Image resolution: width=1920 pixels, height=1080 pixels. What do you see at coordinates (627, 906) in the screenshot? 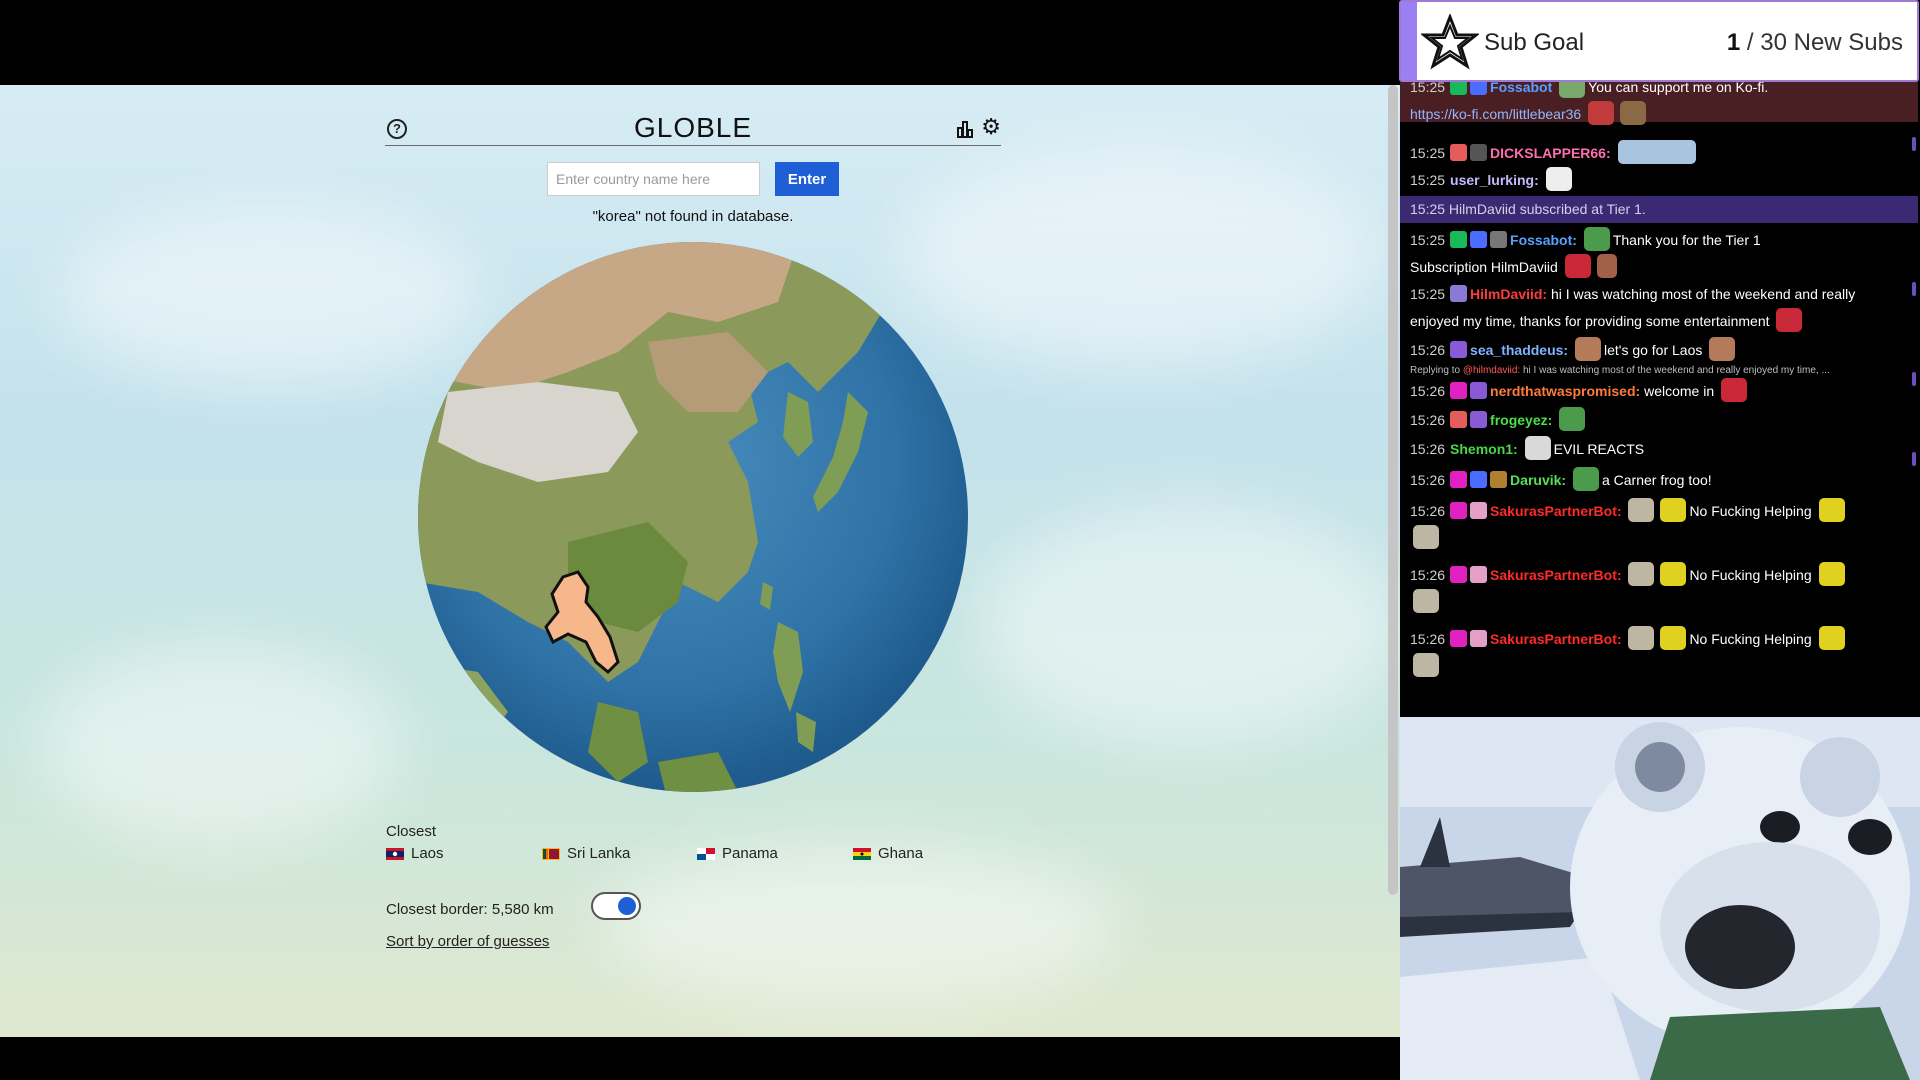
I see `toggle-knob` at bounding box center [627, 906].